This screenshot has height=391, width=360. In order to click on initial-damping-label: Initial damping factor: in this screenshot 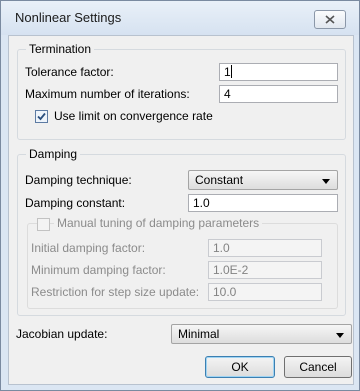, I will do `click(88, 248)`.